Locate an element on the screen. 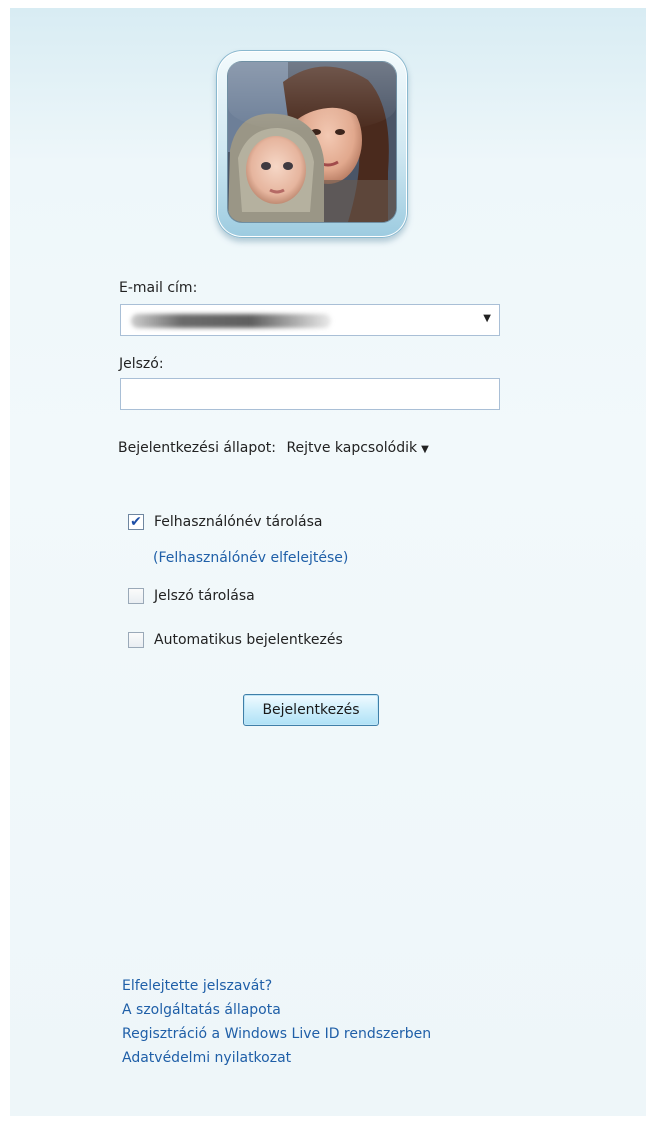 This screenshot has width=654, height=1124. forgot-password-link: Elfelejtette jelszavát? is located at coordinates (276, 986).